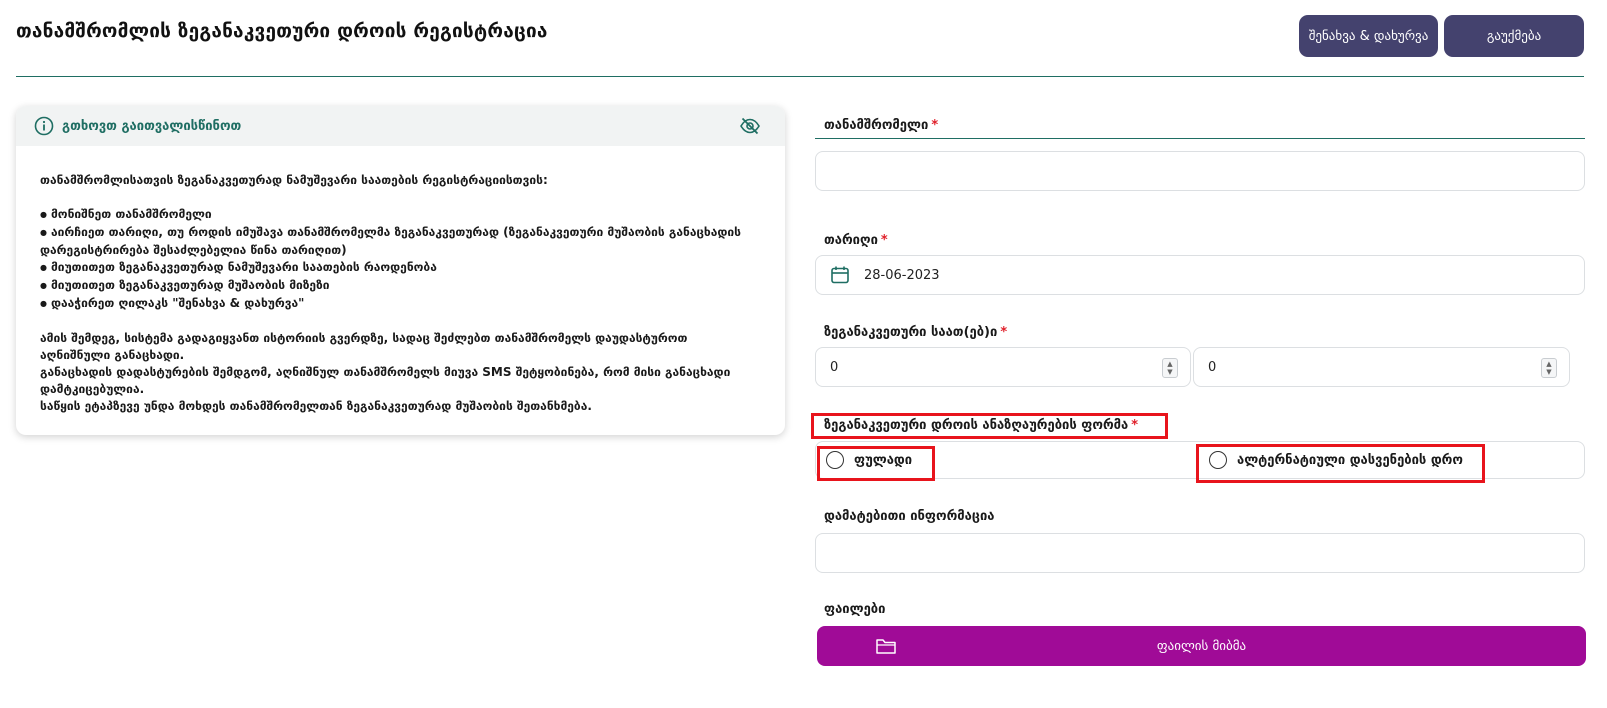 This screenshot has height=708, width=1607. Describe the element at coordinates (1212, 367) in the screenshot. I see `minutes-value: 0` at that location.